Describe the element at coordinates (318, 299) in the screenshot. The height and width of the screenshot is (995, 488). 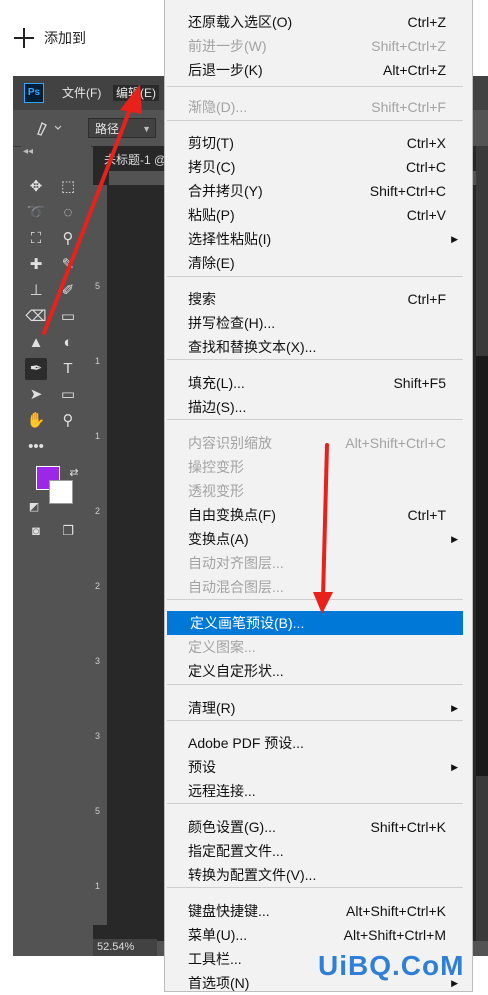
I see `menu-item: 搜索 Ctrl+F` at that location.